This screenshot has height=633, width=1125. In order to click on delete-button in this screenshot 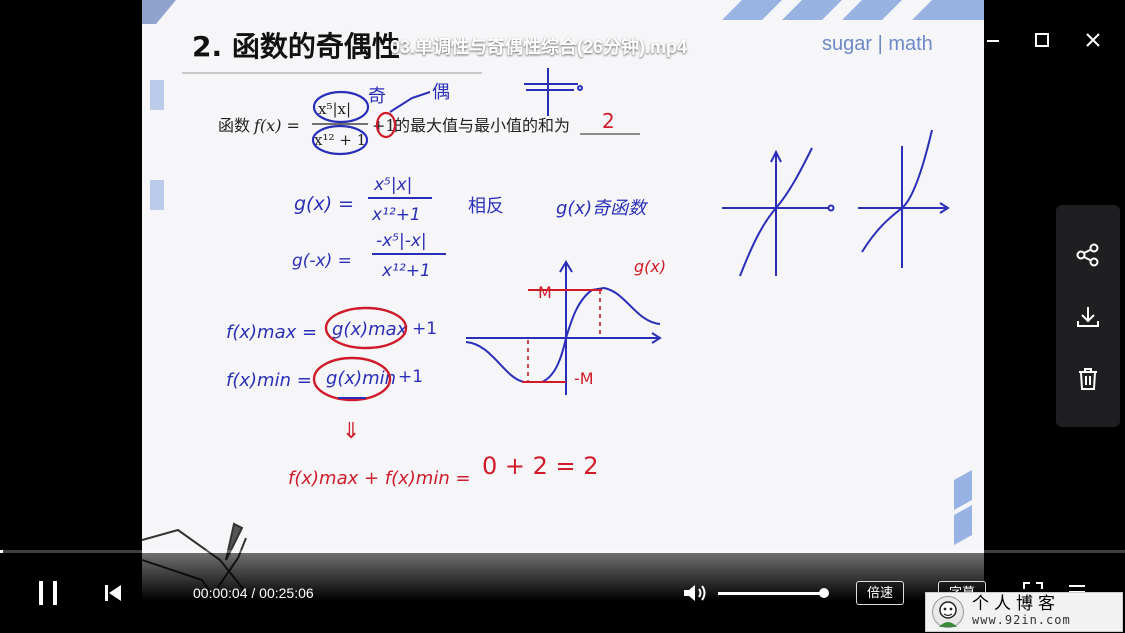, I will do `click(1088, 379)`.